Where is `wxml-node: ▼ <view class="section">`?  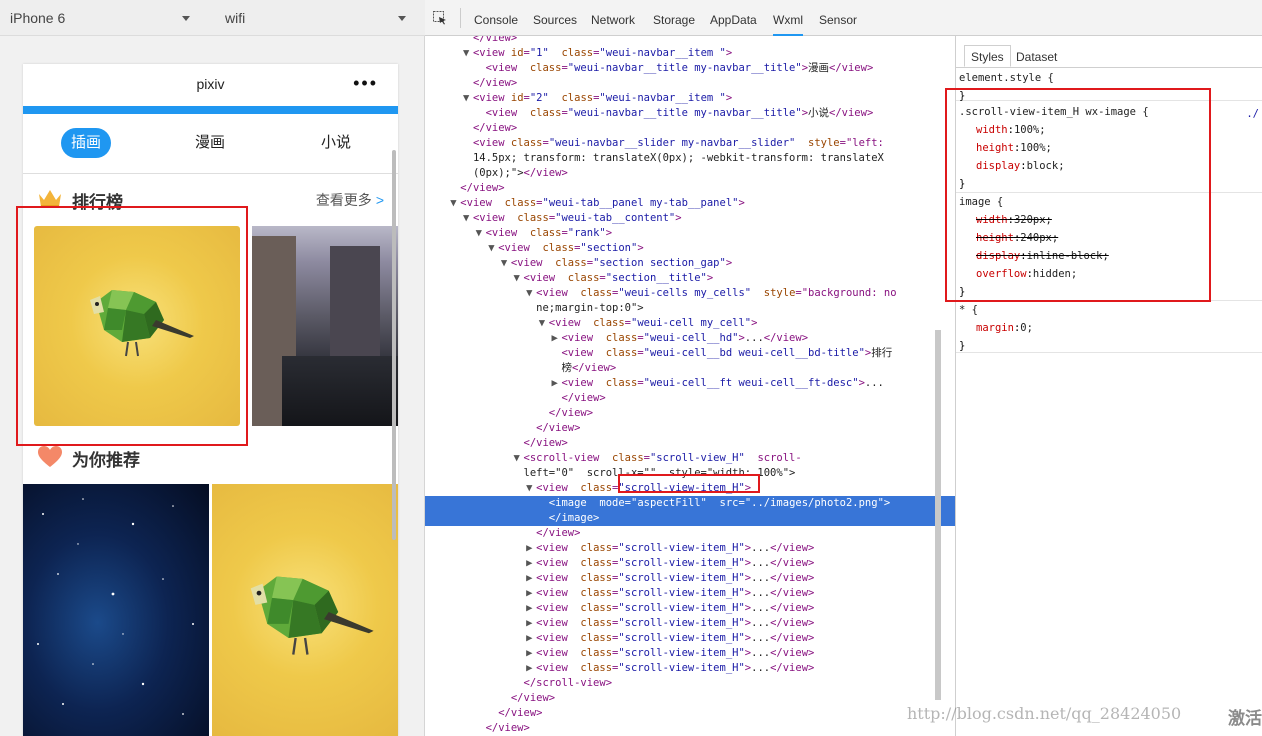
wxml-node: ▼ <view class="section"> is located at coordinates (690, 248).